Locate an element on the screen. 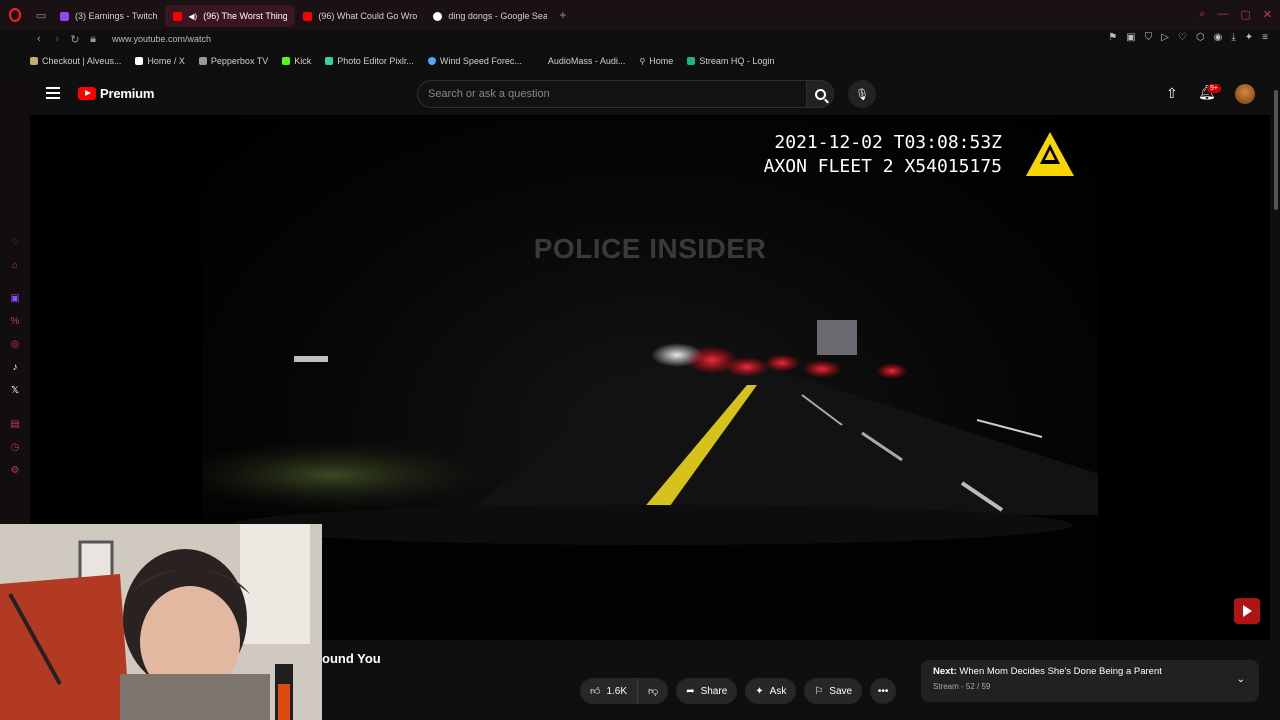 The width and height of the screenshot is (1280, 720). premium-label: Premium is located at coordinates (127, 93).